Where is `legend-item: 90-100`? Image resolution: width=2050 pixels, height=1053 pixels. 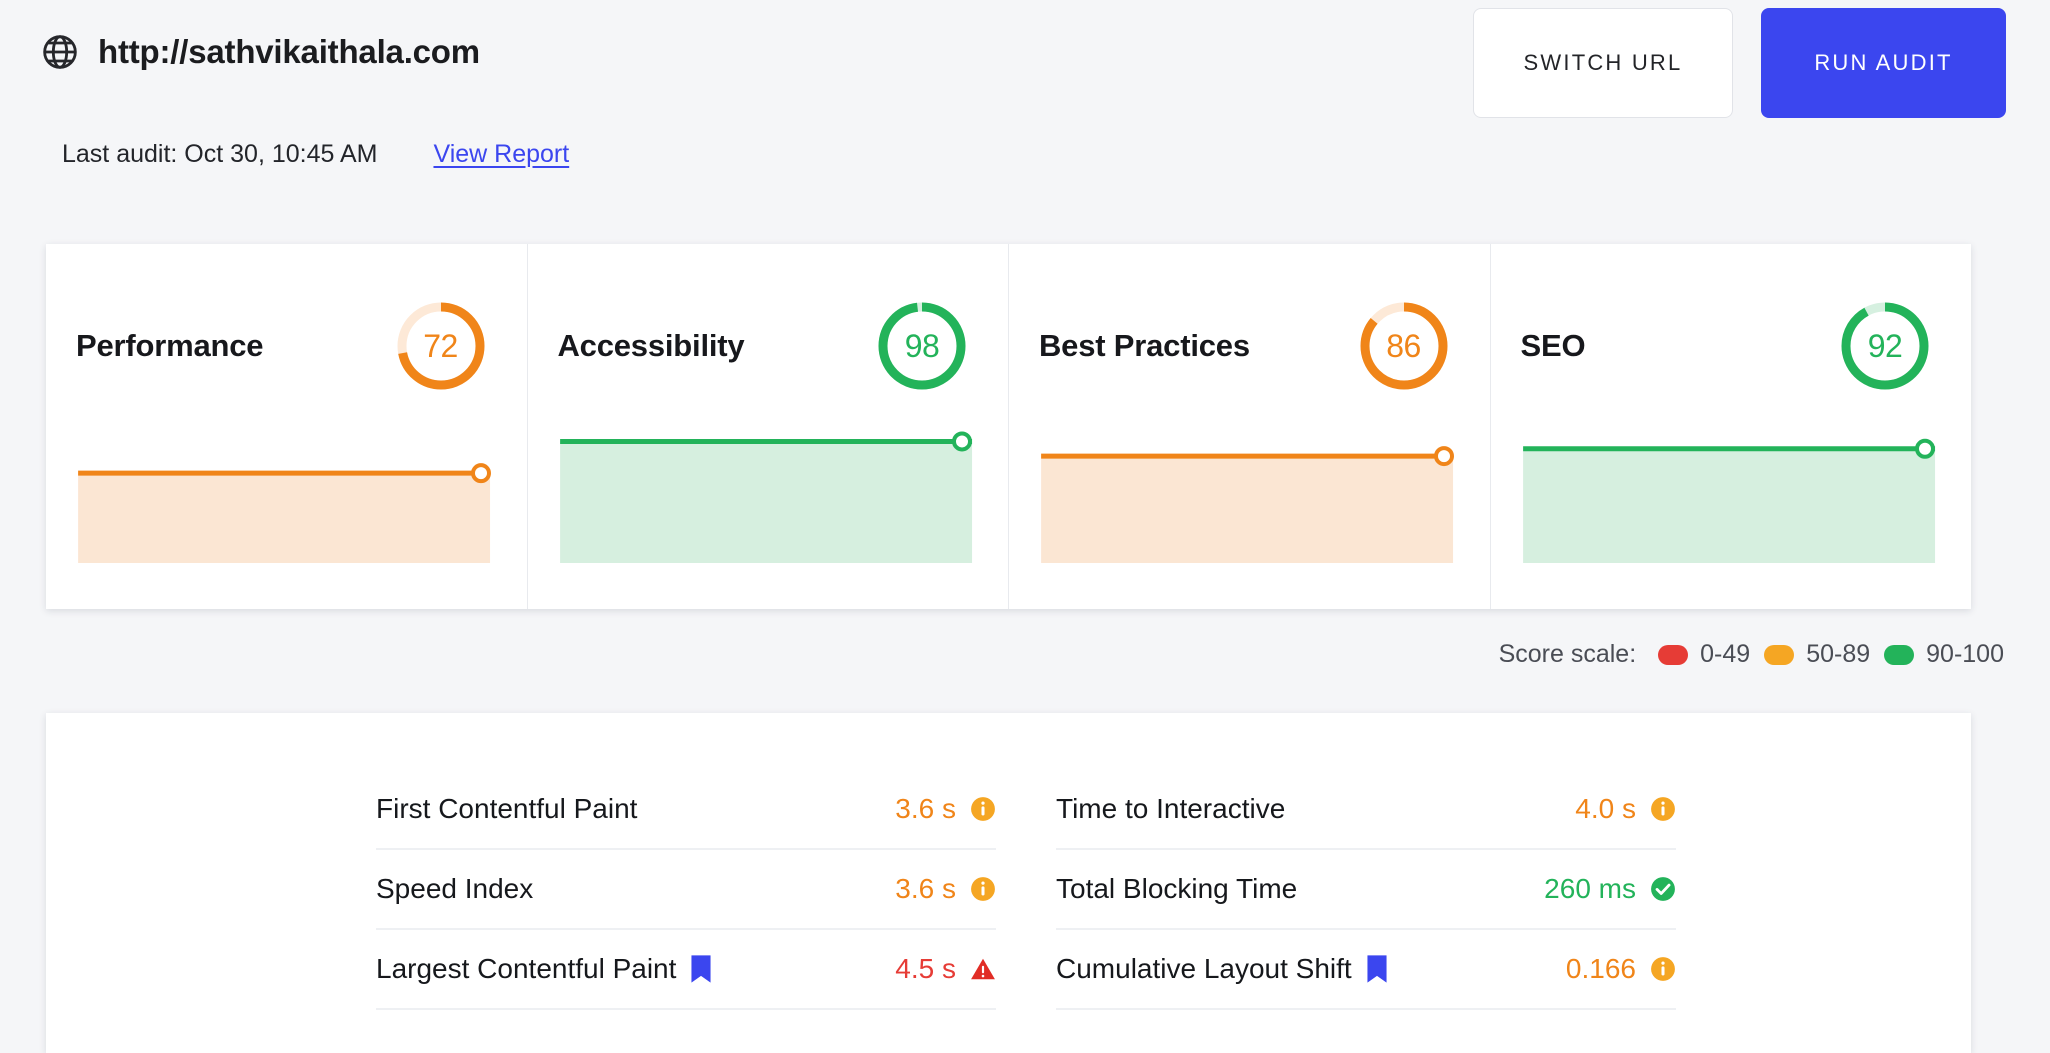 legend-item: 90-100 is located at coordinates (1944, 654).